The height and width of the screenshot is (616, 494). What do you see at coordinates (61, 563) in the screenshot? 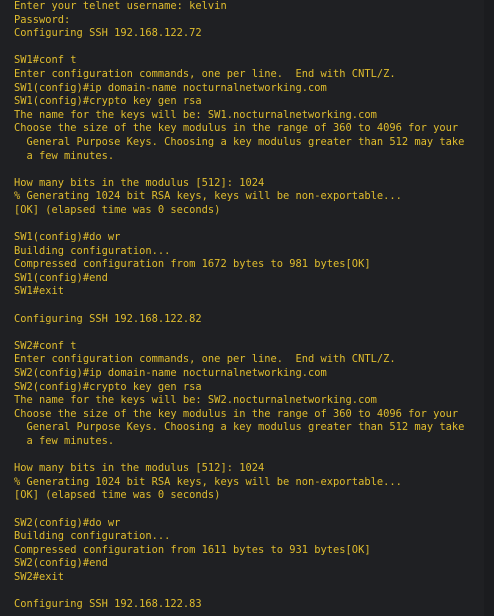
I see `terminal-line: SW2(config)#end` at bounding box center [61, 563].